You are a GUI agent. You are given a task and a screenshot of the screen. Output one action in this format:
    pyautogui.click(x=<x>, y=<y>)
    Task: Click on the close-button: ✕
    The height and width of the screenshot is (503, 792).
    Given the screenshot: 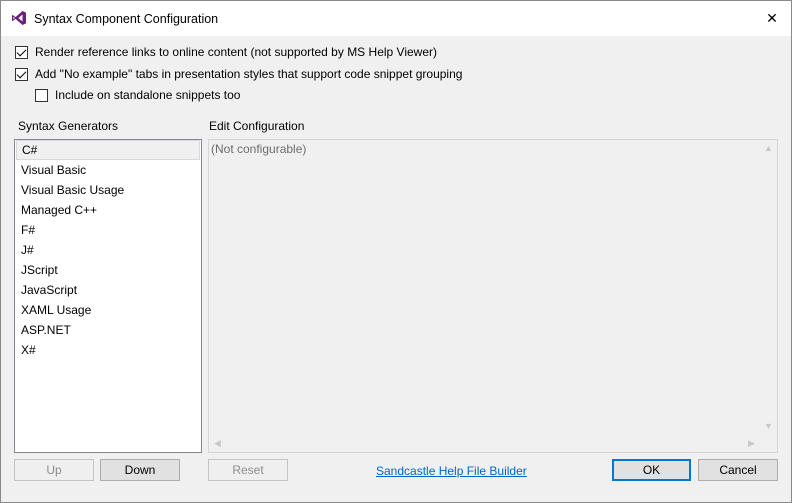 What is the action you would take?
    pyautogui.click(x=772, y=19)
    